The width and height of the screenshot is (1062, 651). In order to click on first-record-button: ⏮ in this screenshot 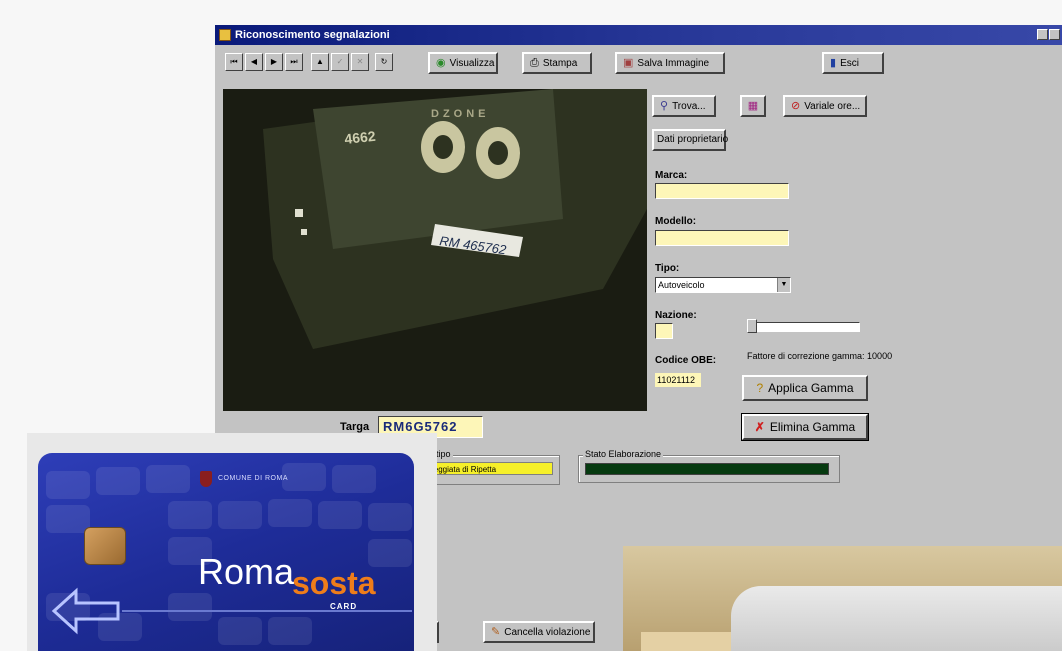, I will do `click(234, 62)`.